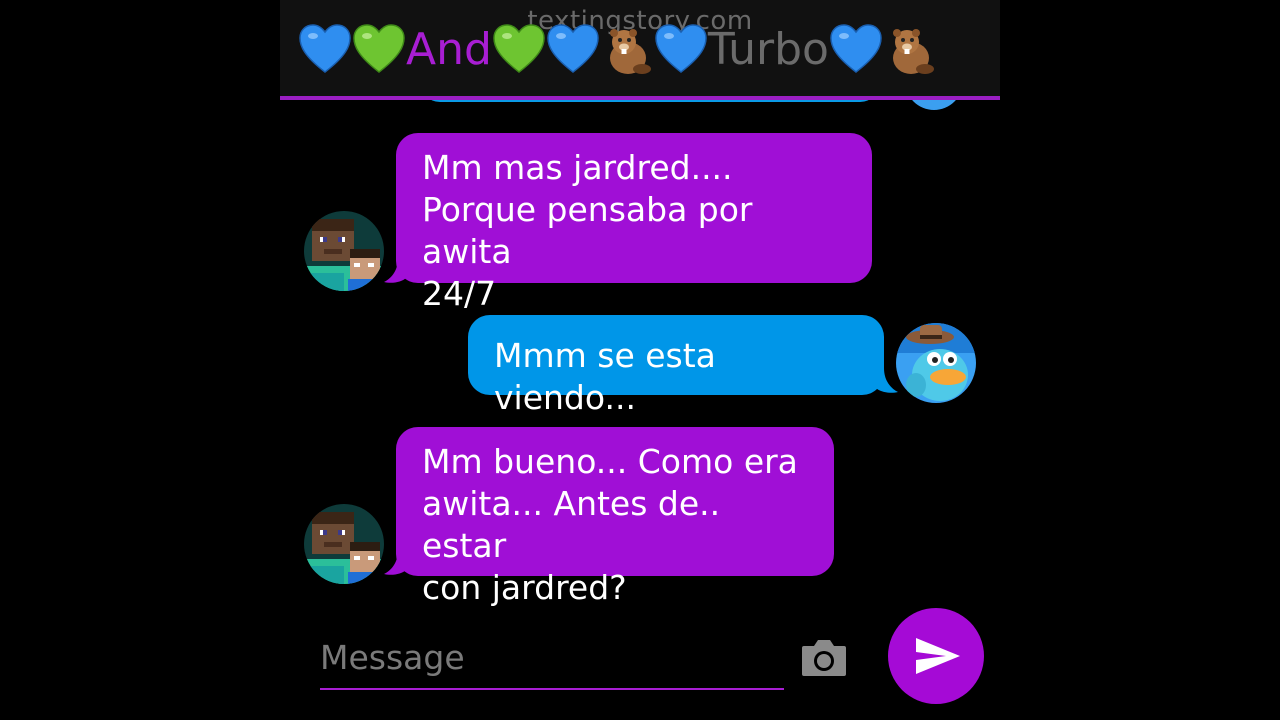 The width and height of the screenshot is (1280, 720). Describe the element at coordinates (449, 49) in the screenshot. I see `name-and: And` at that location.